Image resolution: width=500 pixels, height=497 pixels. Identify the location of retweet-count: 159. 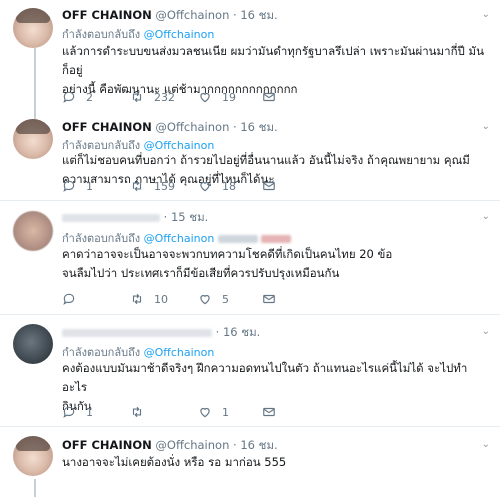
(164, 186).